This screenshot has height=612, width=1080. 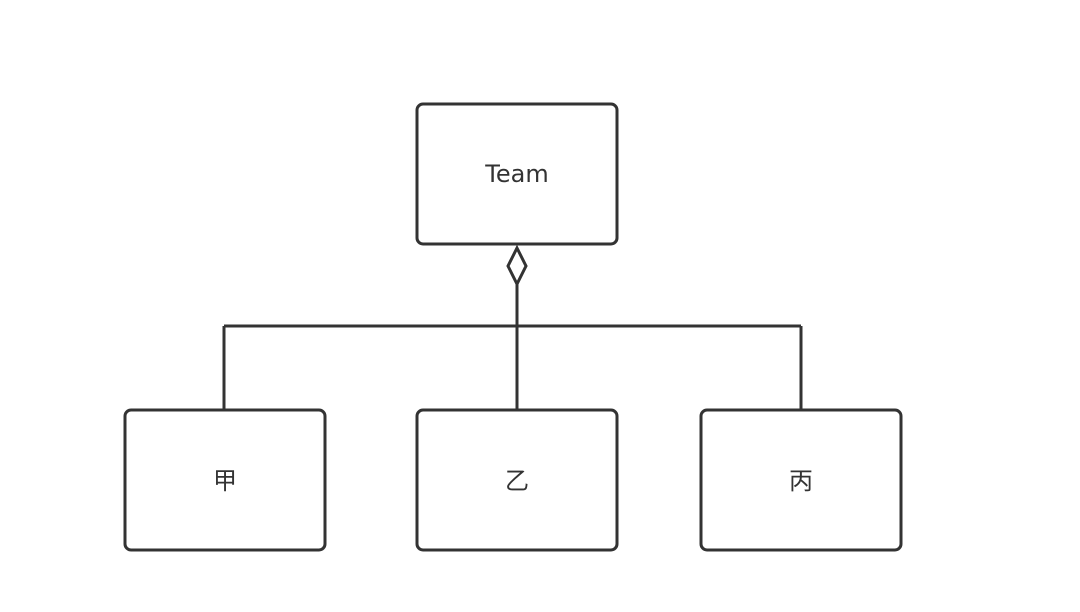 I want to click on node-team: Team, so click(x=517, y=174).